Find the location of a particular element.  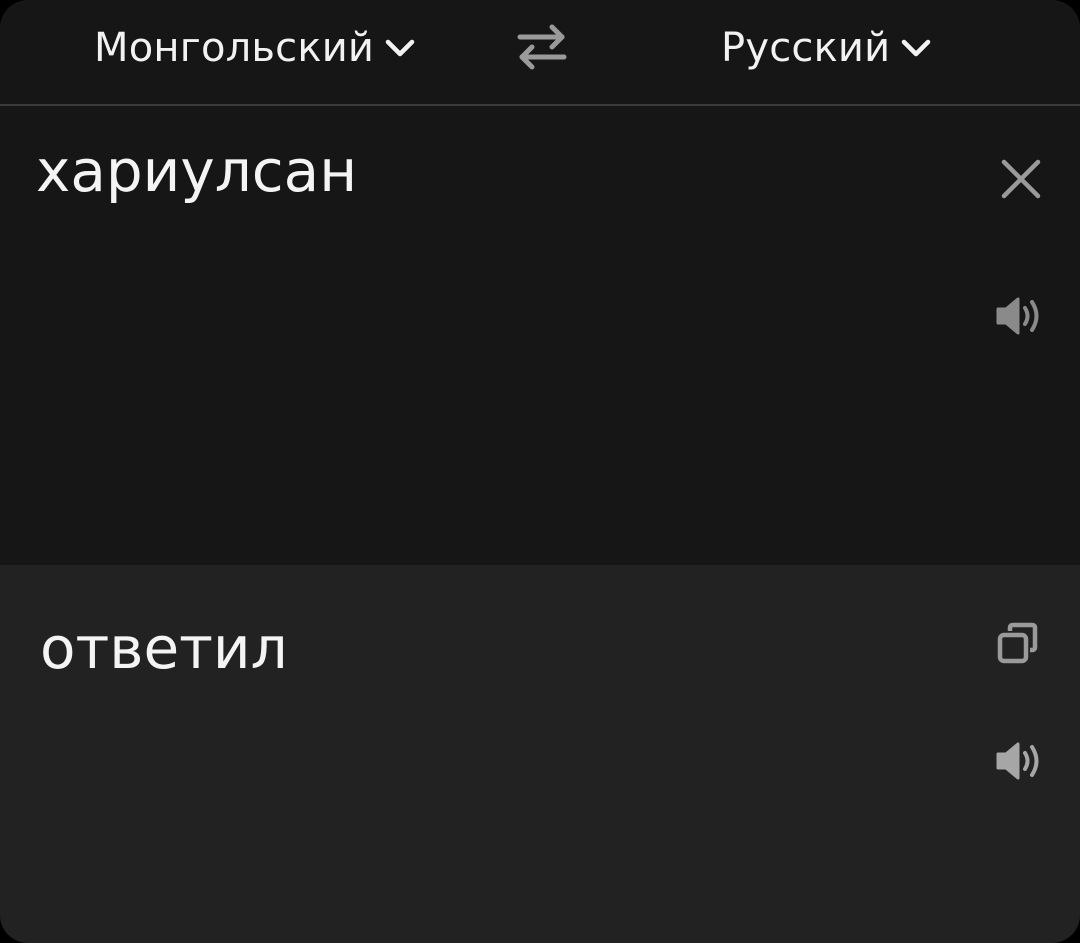

target-language-label: Русский is located at coordinates (806, 48).